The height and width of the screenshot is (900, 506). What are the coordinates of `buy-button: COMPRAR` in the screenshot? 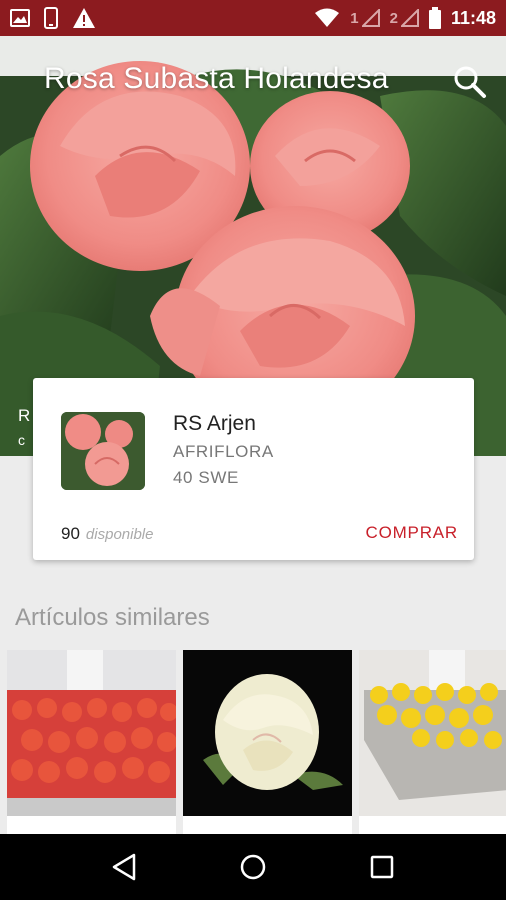 It's located at (412, 533).